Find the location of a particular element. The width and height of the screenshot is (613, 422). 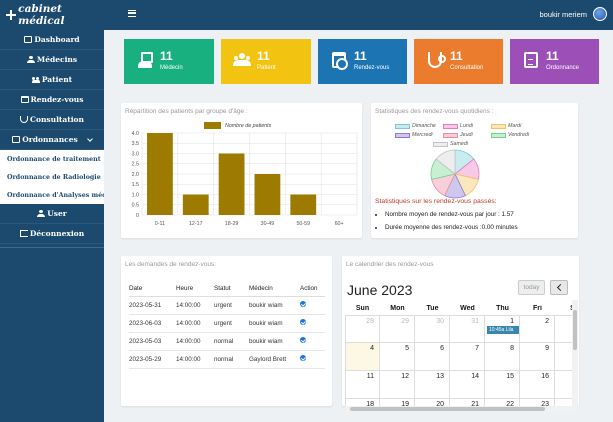

submenu-item-radiologie: Ordonnance de Radiologie is located at coordinates (52, 177).